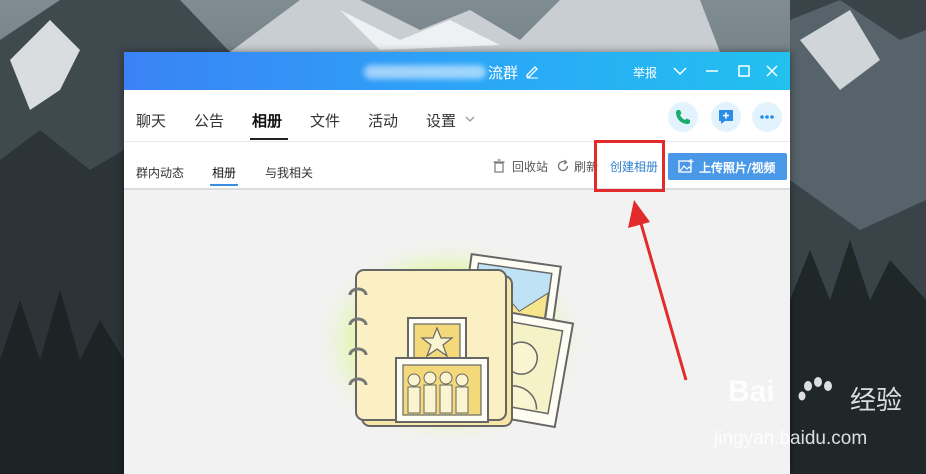  Describe the element at coordinates (629, 166) in the screenshot. I see `create-album-highlight-box` at that location.